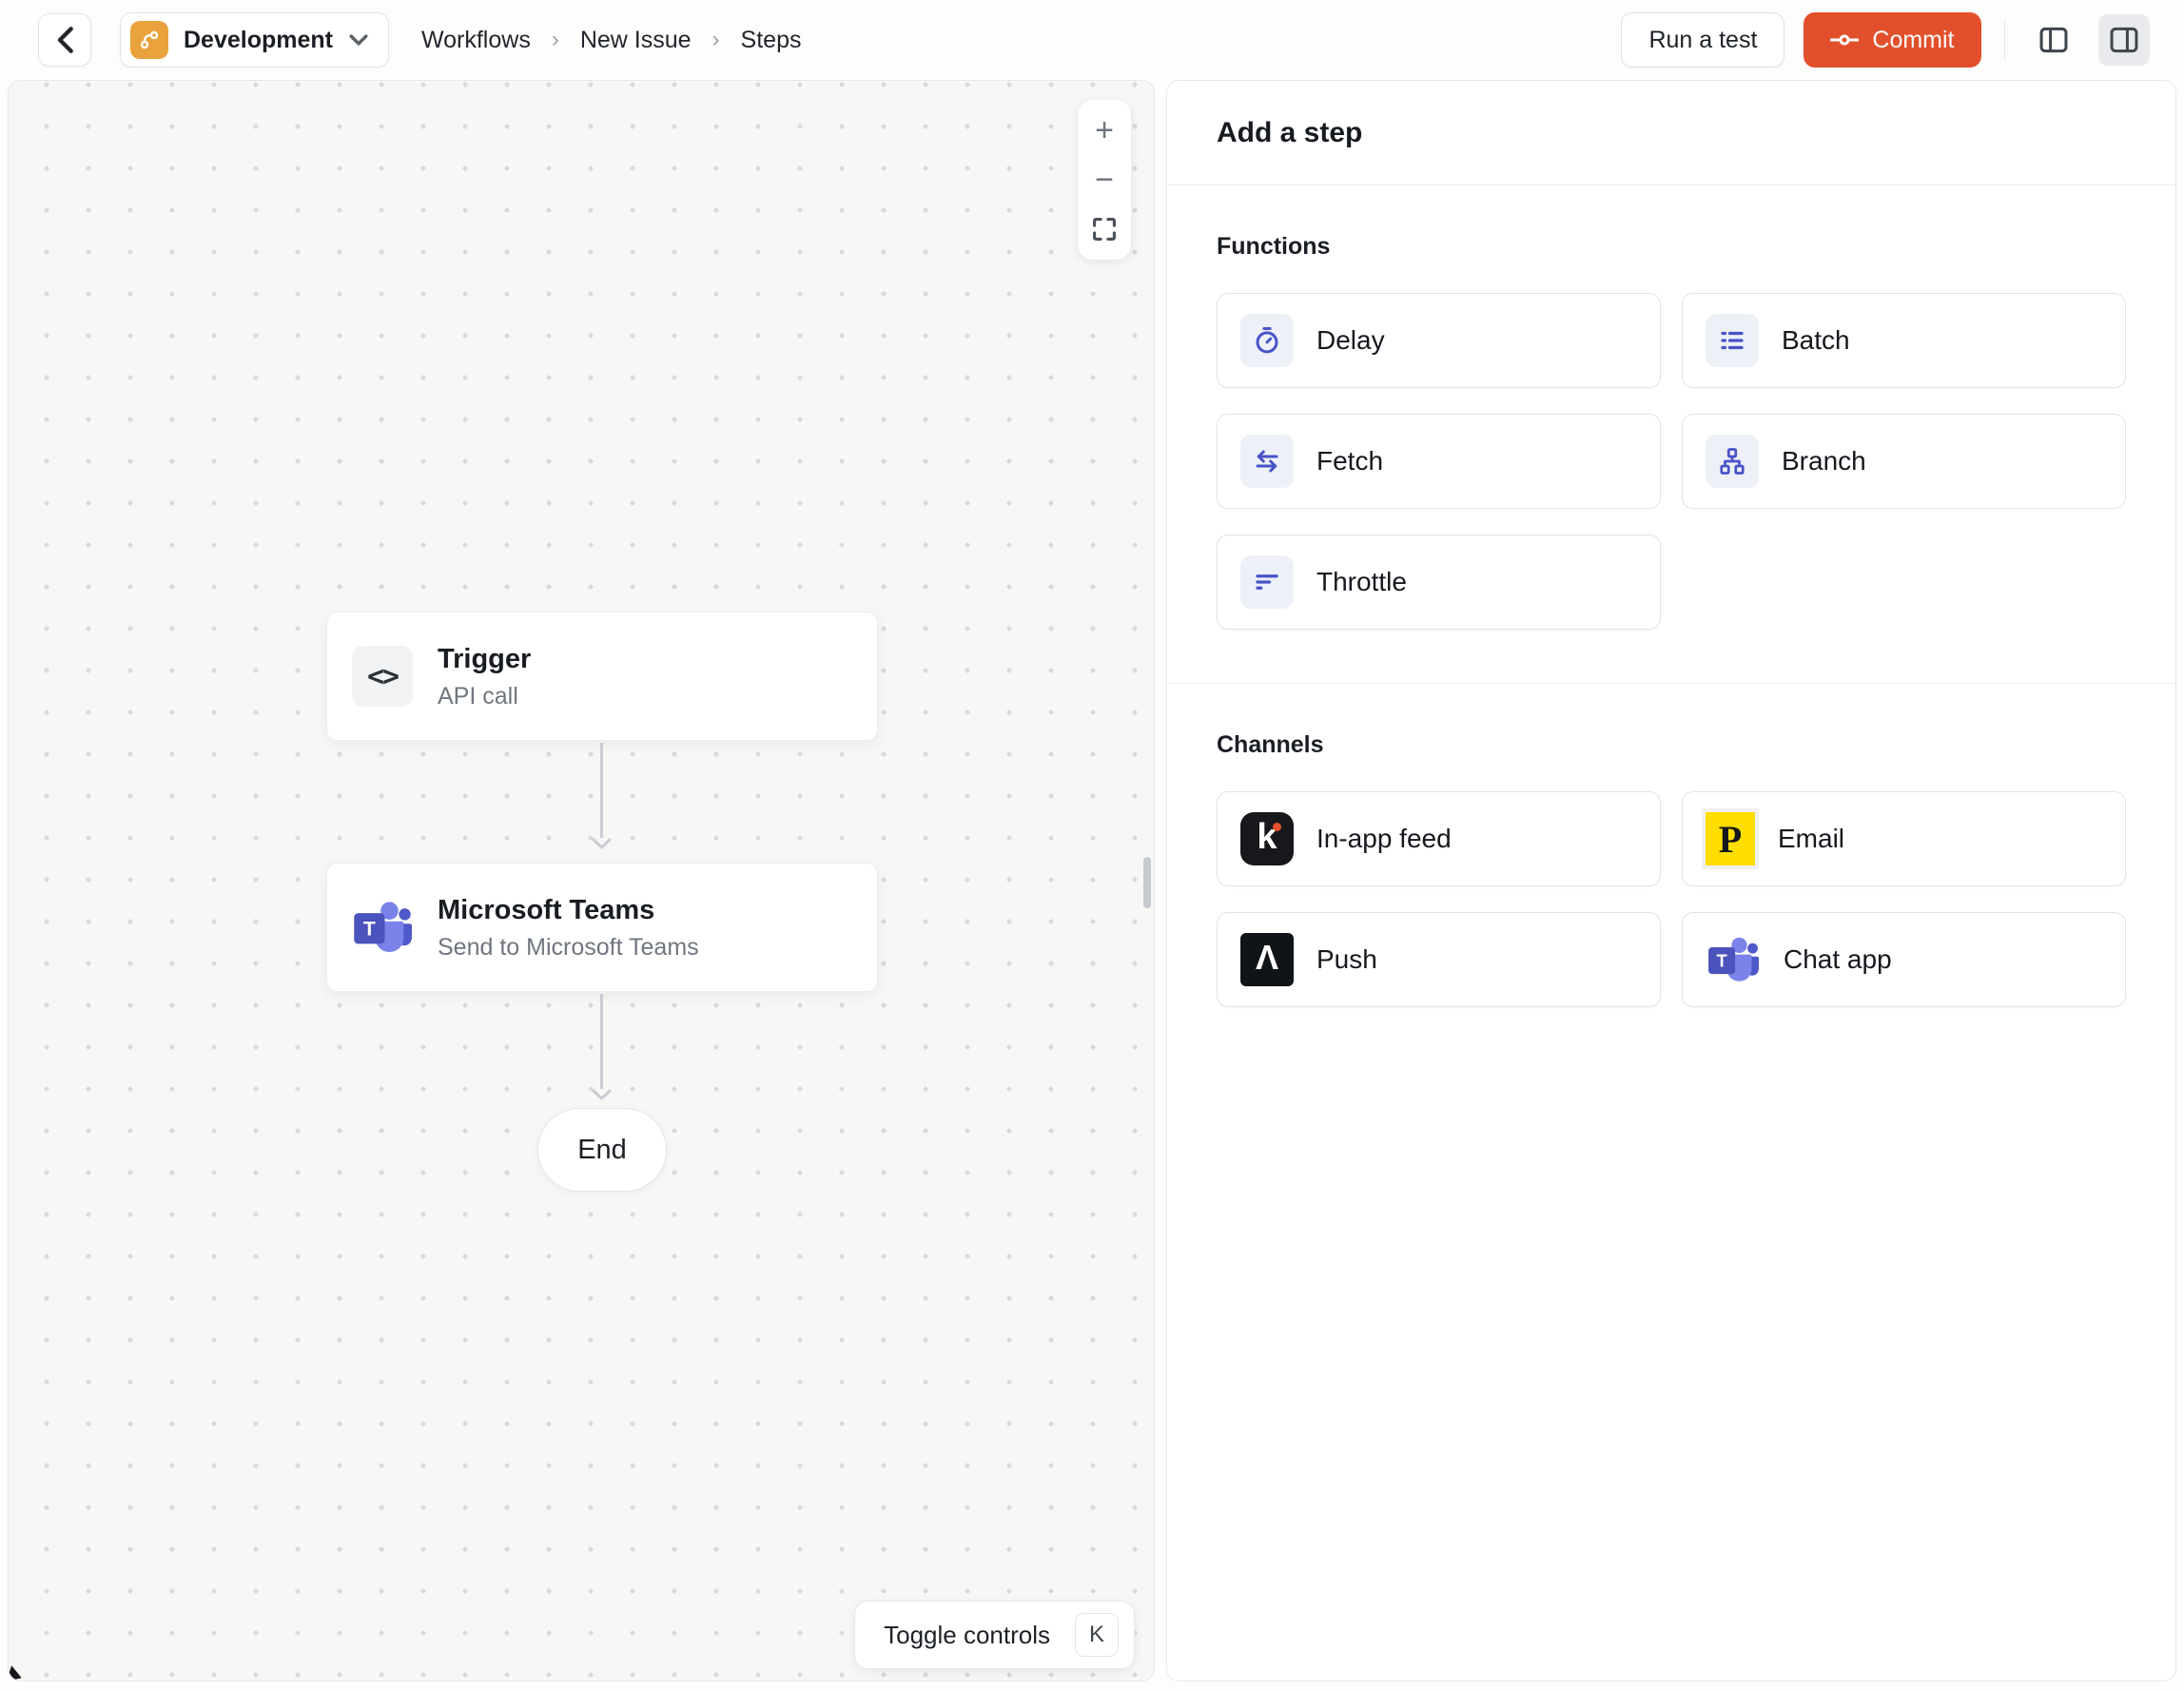 Image resolution: width=2184 pixels, height=1691 pixels. Describe the element at coordinates (1439, 959) in the screenshot. I see `step-card-push: Λ Push` at that location.